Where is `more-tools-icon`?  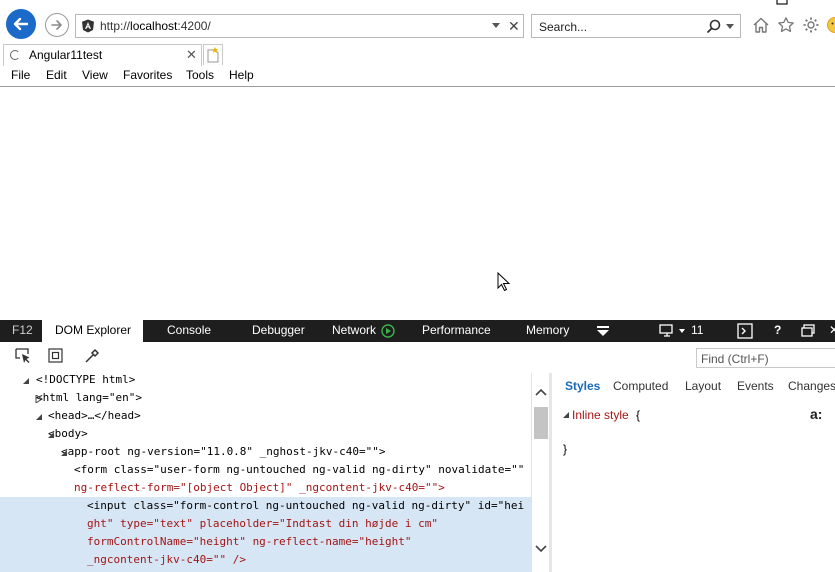
more-tools-icon is located at coordinates (603, 331).